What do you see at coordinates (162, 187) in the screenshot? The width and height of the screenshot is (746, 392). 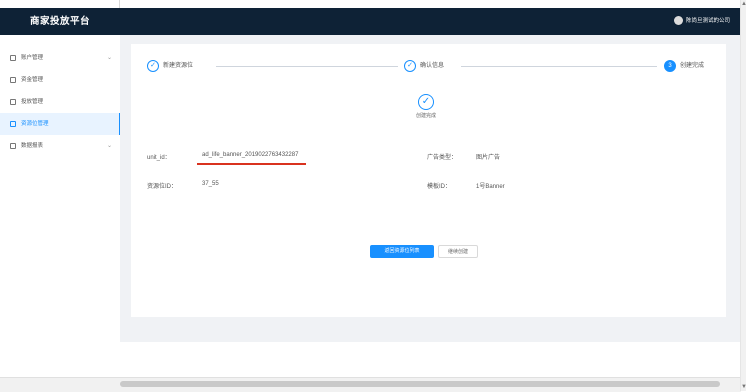 I see `resource-id-label: 资源位ID：` at bounding box center [162, 187].